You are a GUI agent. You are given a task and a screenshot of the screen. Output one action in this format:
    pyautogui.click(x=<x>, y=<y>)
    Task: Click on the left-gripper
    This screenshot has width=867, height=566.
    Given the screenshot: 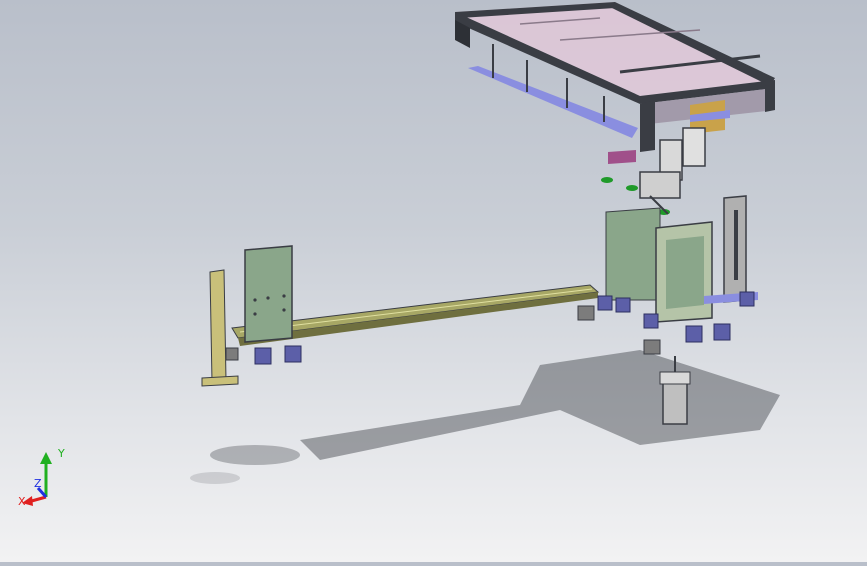 What is the action you would take?
    pyautogui.click(x=247, y=316)
    